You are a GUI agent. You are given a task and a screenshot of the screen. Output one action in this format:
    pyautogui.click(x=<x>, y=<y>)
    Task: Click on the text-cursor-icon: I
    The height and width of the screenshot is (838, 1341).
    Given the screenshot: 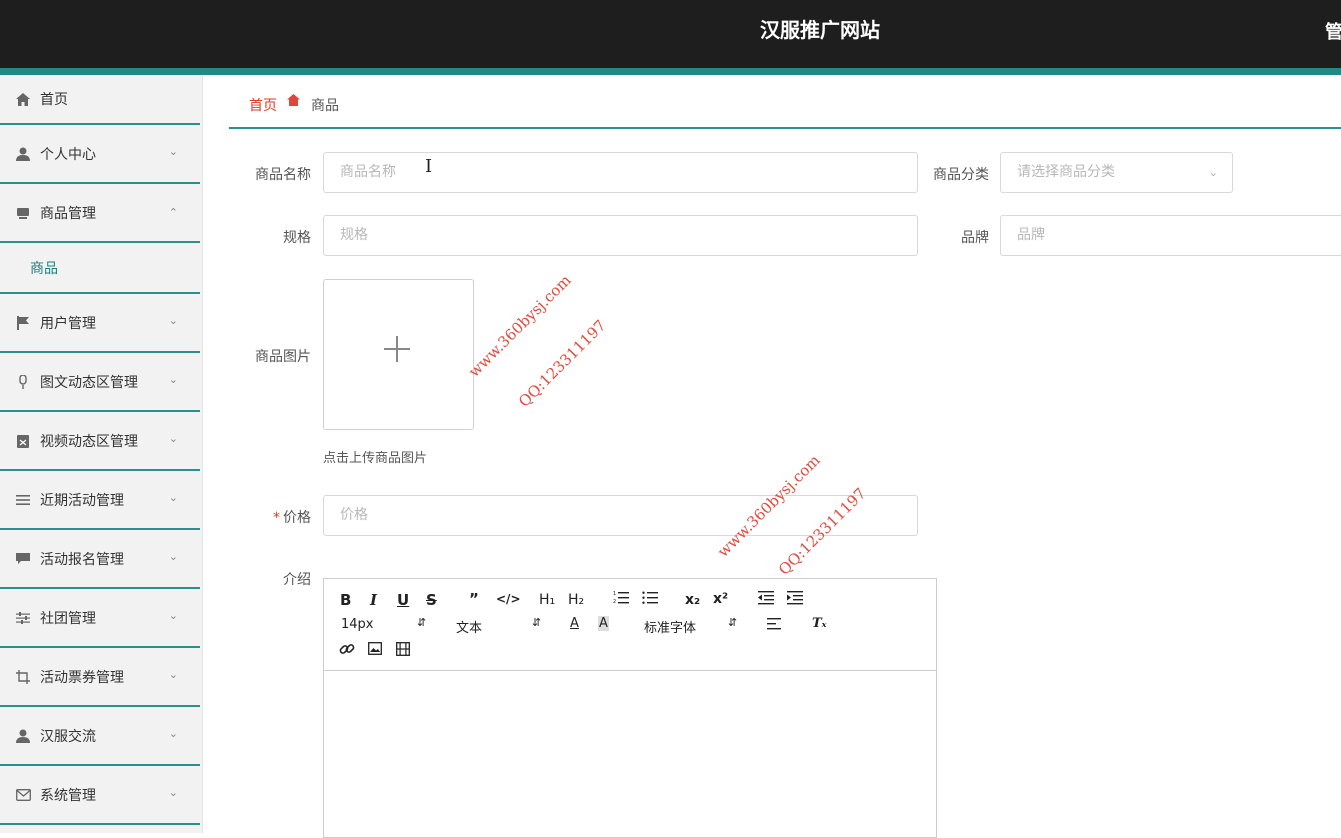 What is the action you would take?
    pyautogui.click(x=429, y=166)
    